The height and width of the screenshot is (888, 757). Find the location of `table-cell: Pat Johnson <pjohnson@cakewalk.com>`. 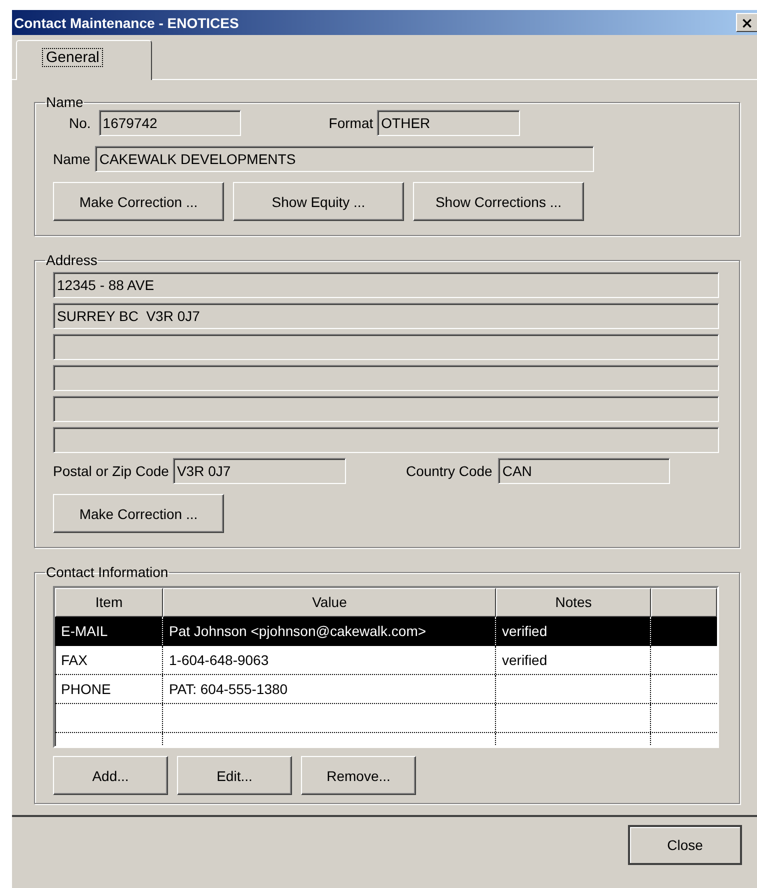

table-cell: Pat Johnson <pjohnson@cakewalk.com> is located at coordinates (329, 631).